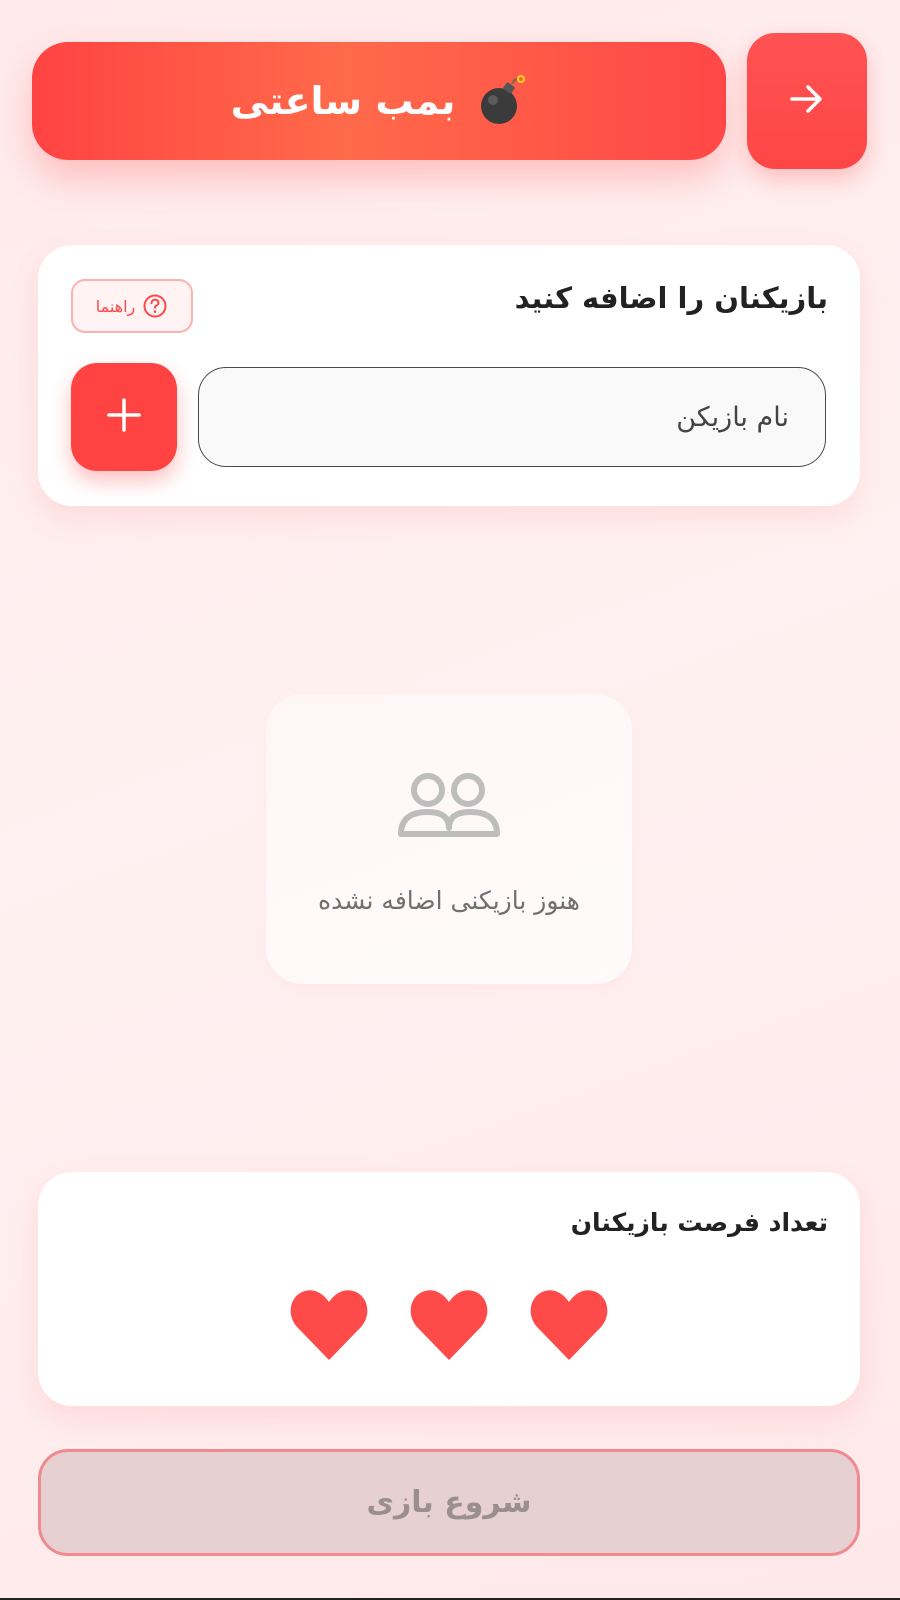  Describe the element at coordinates (502, 101) in the screenshot. I see `bomb-icon` at that location.